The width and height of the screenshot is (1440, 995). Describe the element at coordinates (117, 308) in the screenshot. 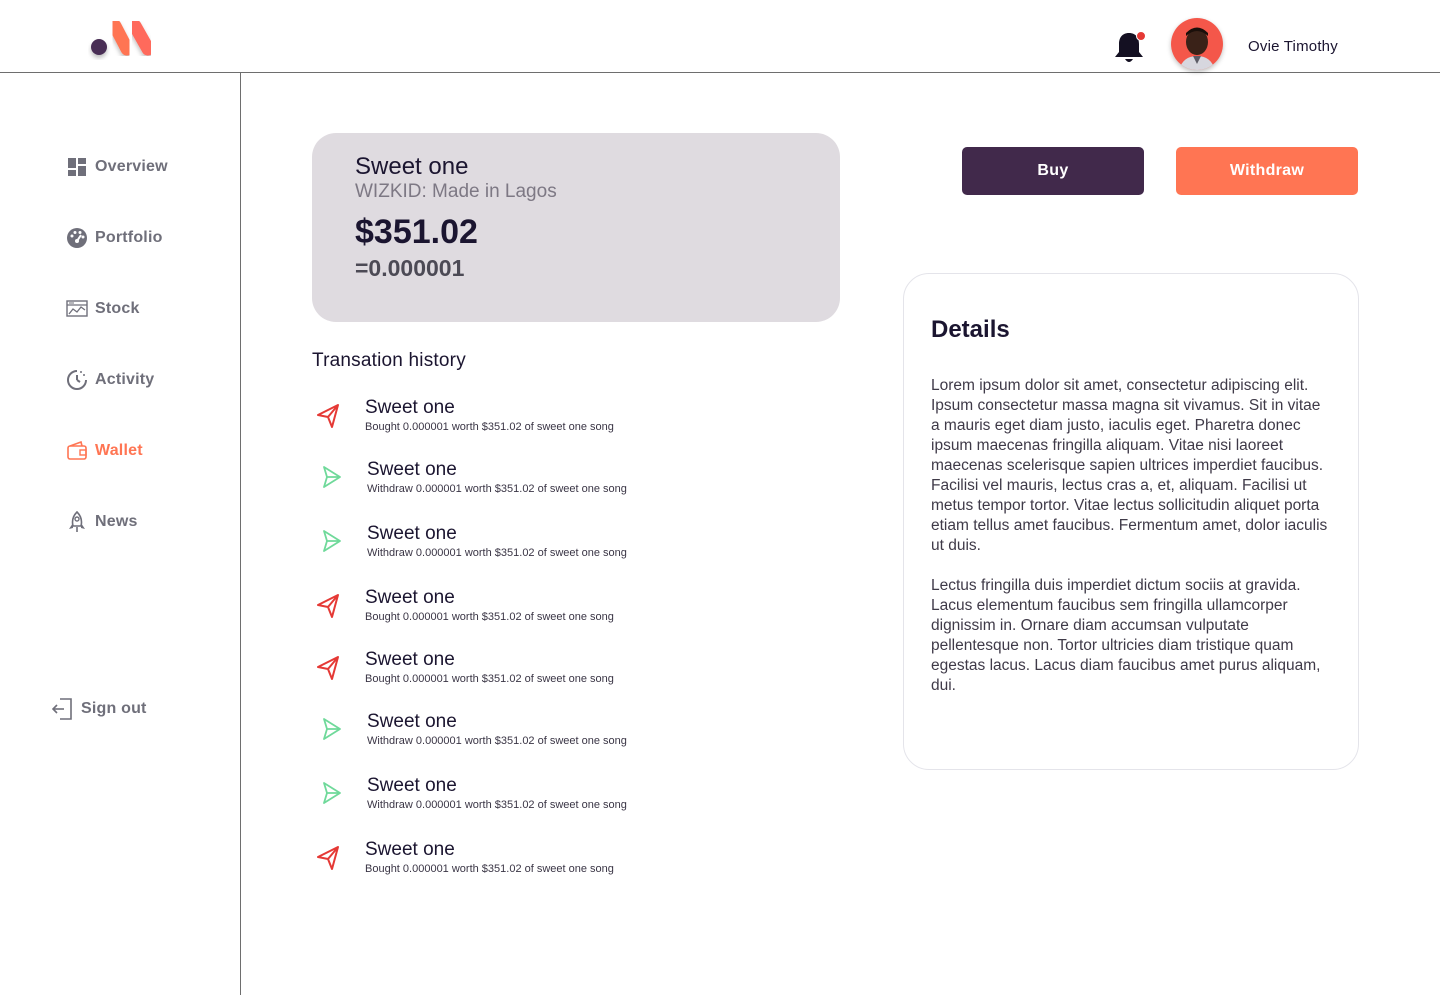

I see `sidebar-item-label: Stock` at that location.